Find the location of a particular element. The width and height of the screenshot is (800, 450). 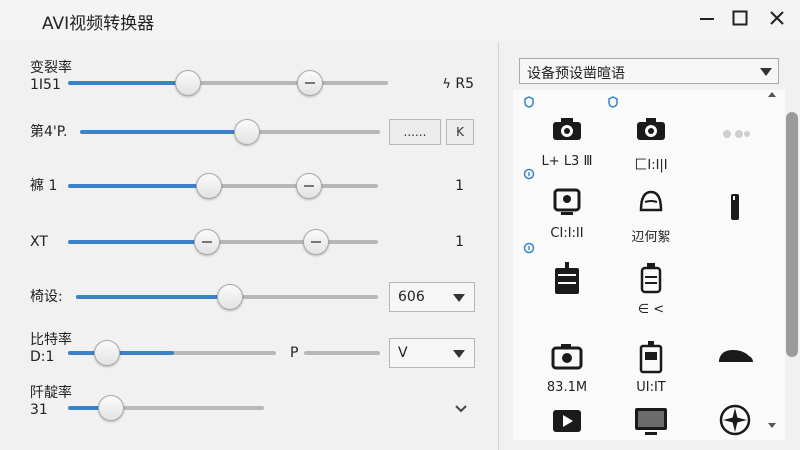

maximize-button is located at coordinates (740, 18).